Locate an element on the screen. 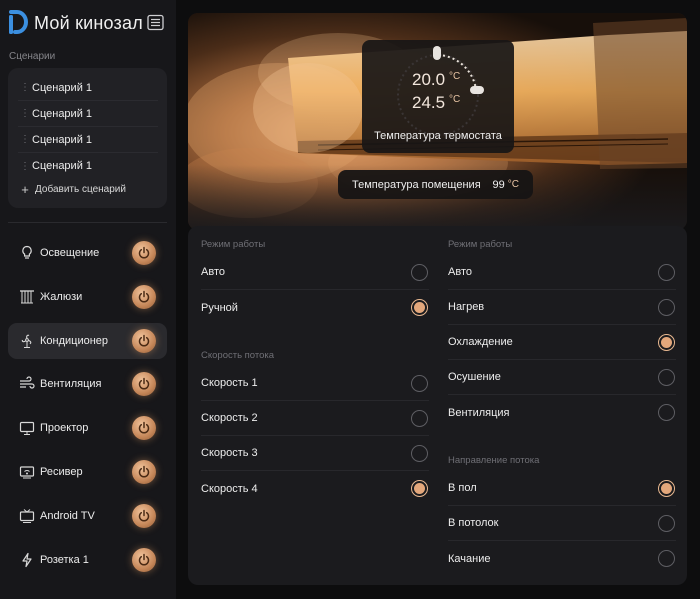  device-item: Розетка 1 is located at coordinates (87, 560).